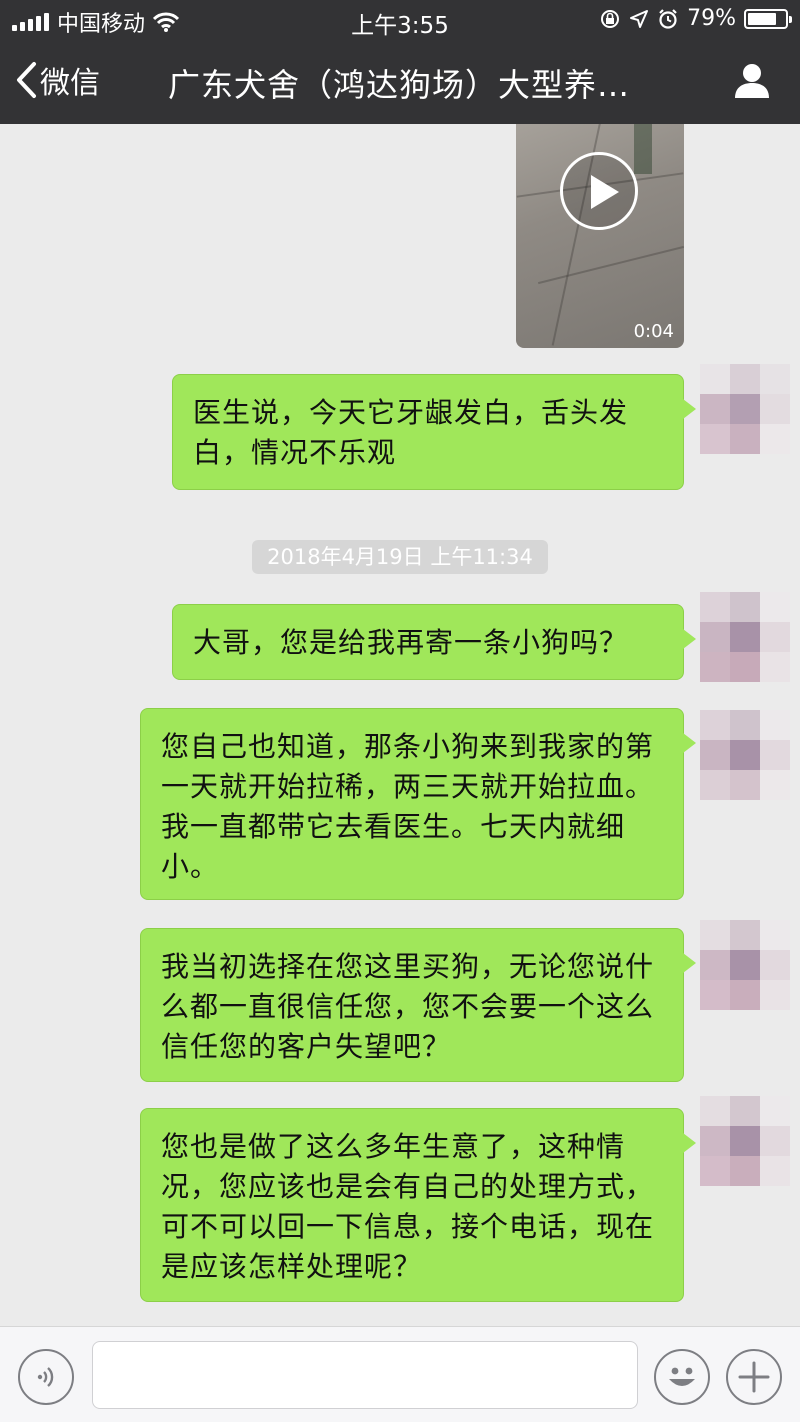 The image size is (800, 1422). I want to click on timestamp: 2018年4月19日 上午11:34, so click(400, 557).